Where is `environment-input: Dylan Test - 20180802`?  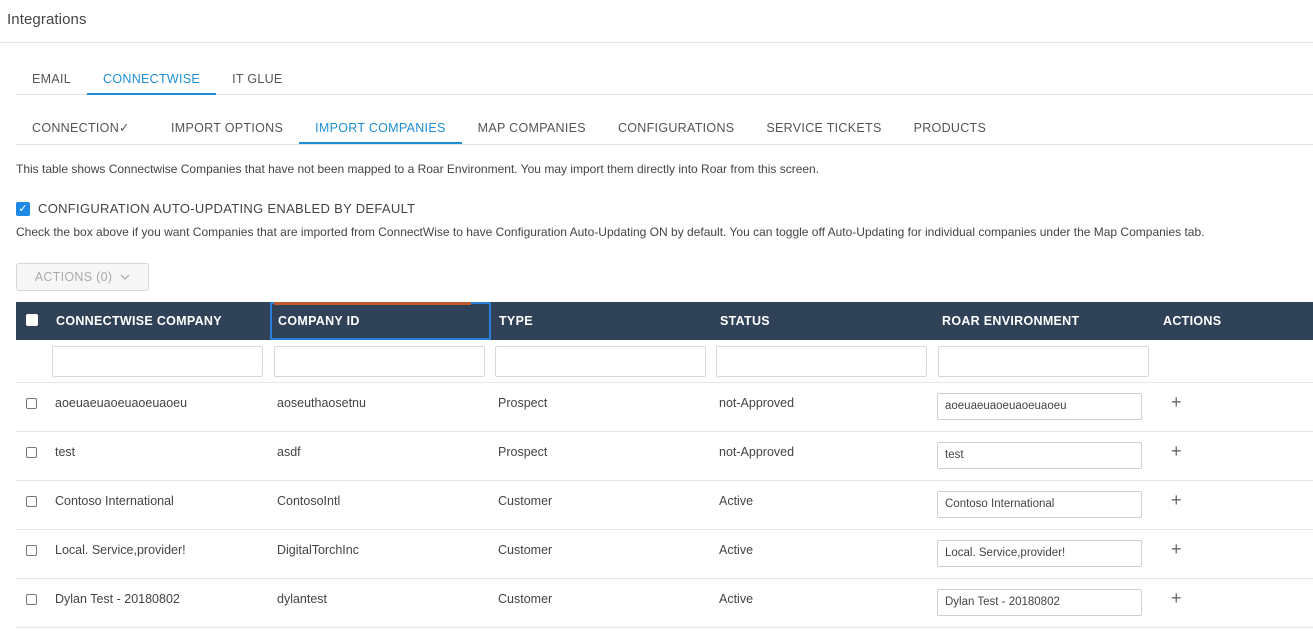
environment-input: Dylan Test - 20180802 is located at coordinates (1039, 602).